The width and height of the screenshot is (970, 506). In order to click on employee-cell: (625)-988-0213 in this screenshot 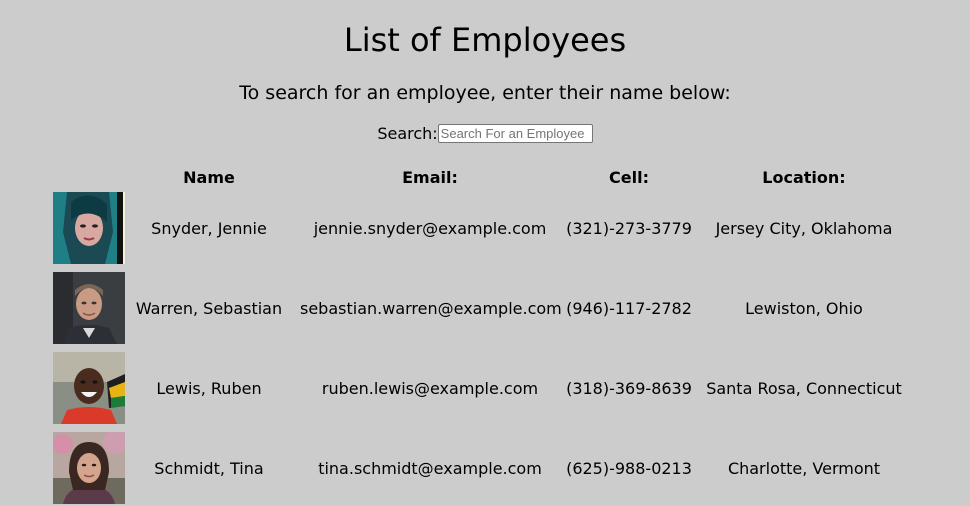, I will do `click(629, 468)`.